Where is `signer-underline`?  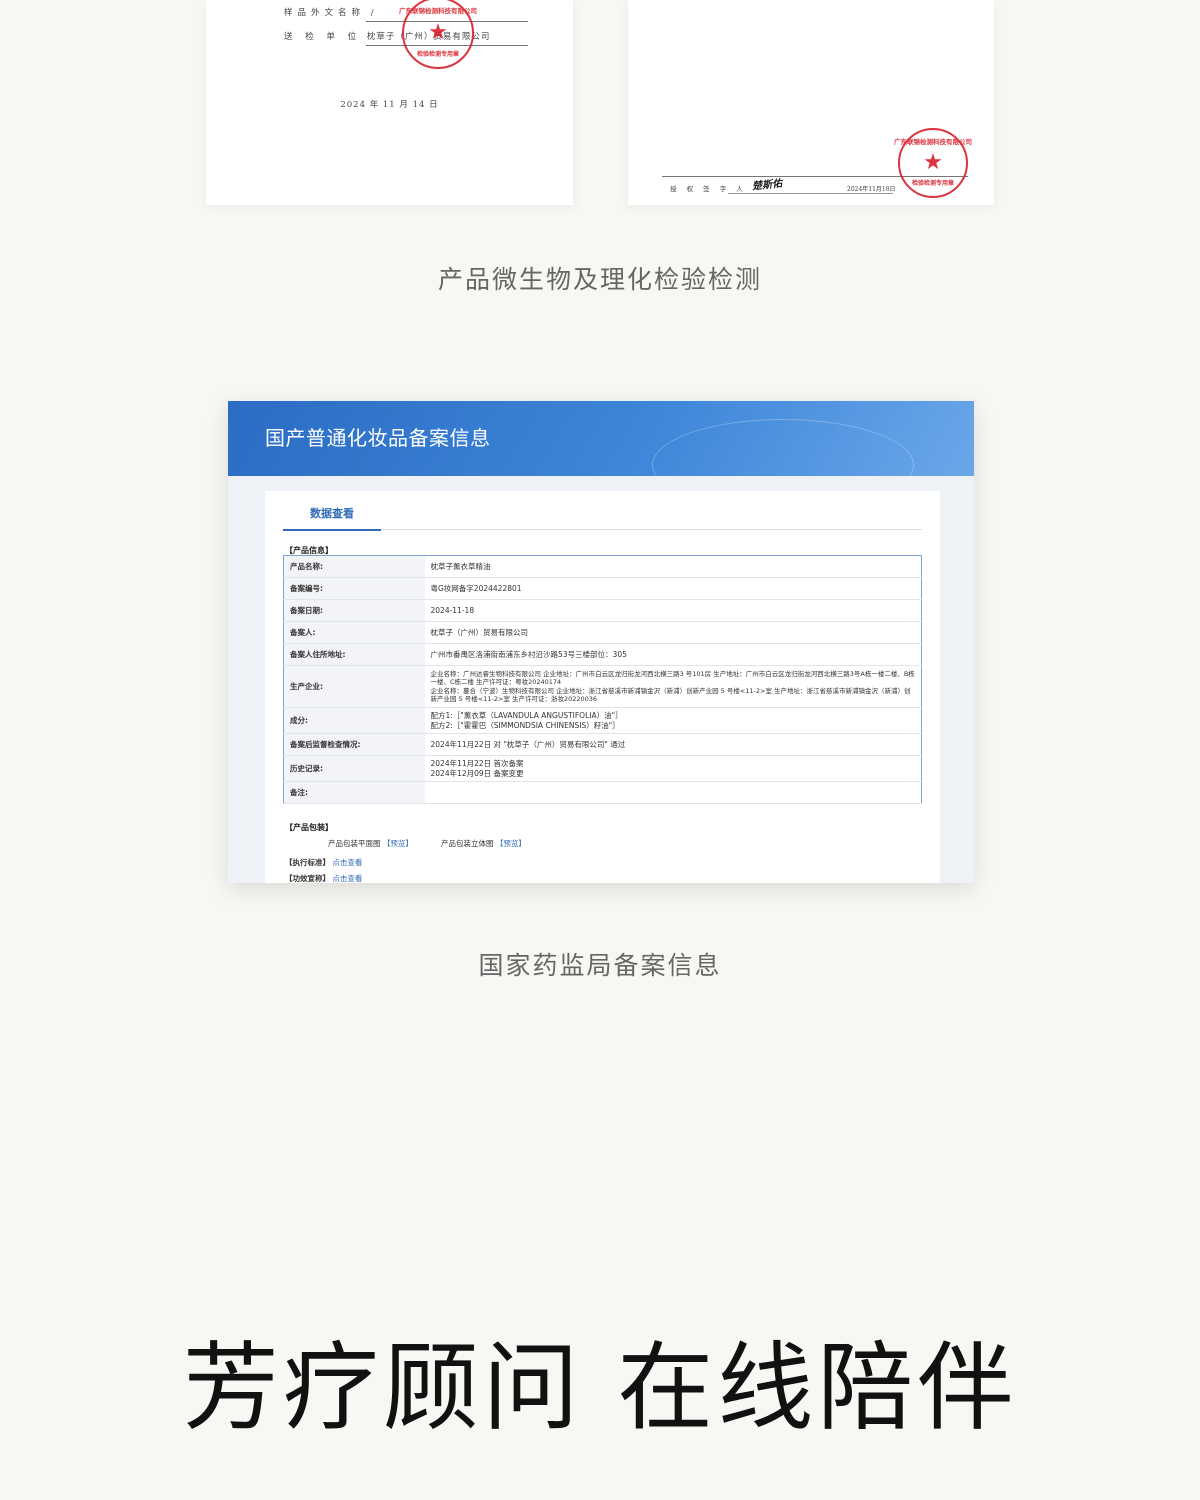
signer-underline is located at coordinates (810, 193).